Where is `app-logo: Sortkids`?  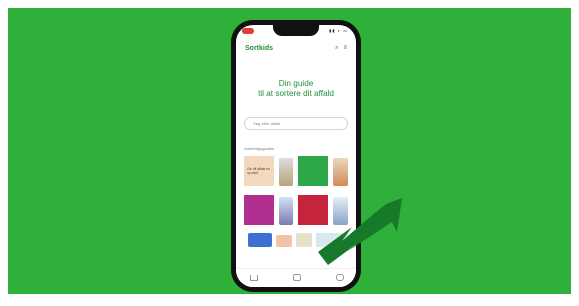
app-logo: Sortkids is located at coordinates (259, 48).